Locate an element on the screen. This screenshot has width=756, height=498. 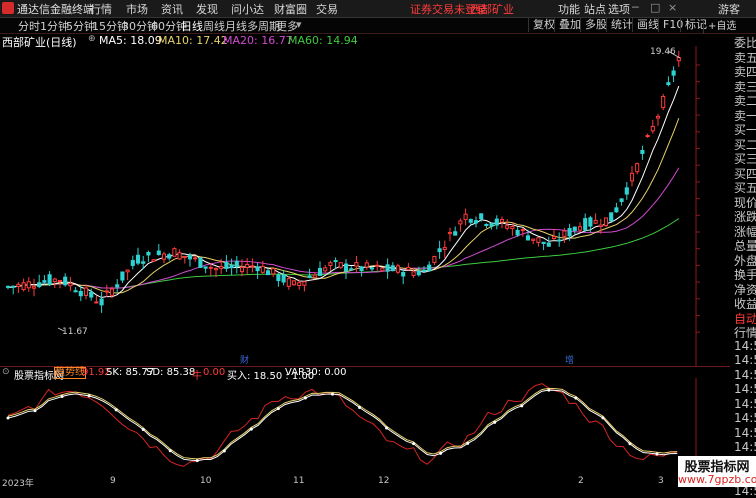
period-1min: 1分钟 is located at coordinates (54, 26).